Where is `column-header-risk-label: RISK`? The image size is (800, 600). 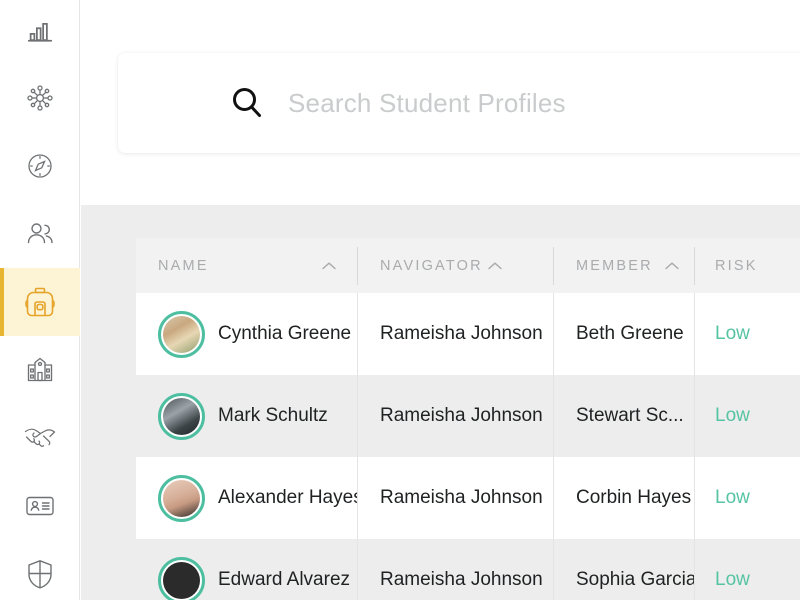 column-header-risk-label: RISK is located at coordinates (736, 265).